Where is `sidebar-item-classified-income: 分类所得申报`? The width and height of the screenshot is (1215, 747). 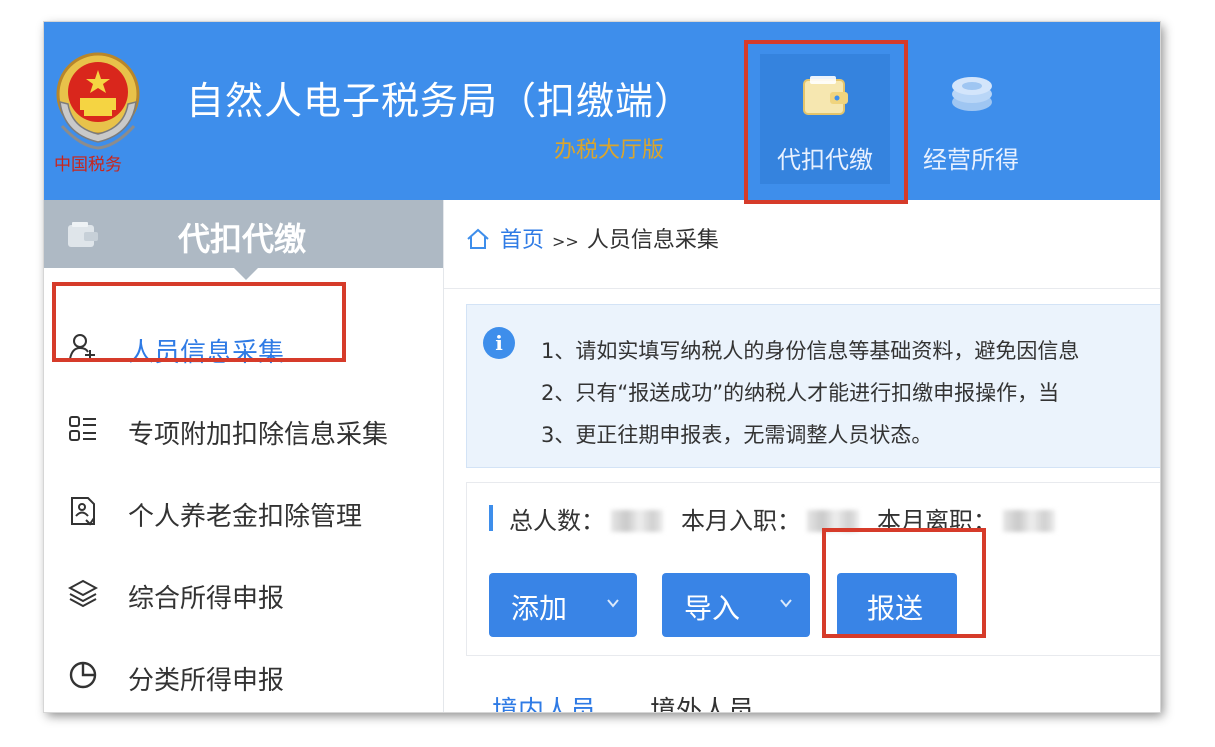
sidebar-item-classified-income: 分类所得申报 is located at coordinates (244, 676).